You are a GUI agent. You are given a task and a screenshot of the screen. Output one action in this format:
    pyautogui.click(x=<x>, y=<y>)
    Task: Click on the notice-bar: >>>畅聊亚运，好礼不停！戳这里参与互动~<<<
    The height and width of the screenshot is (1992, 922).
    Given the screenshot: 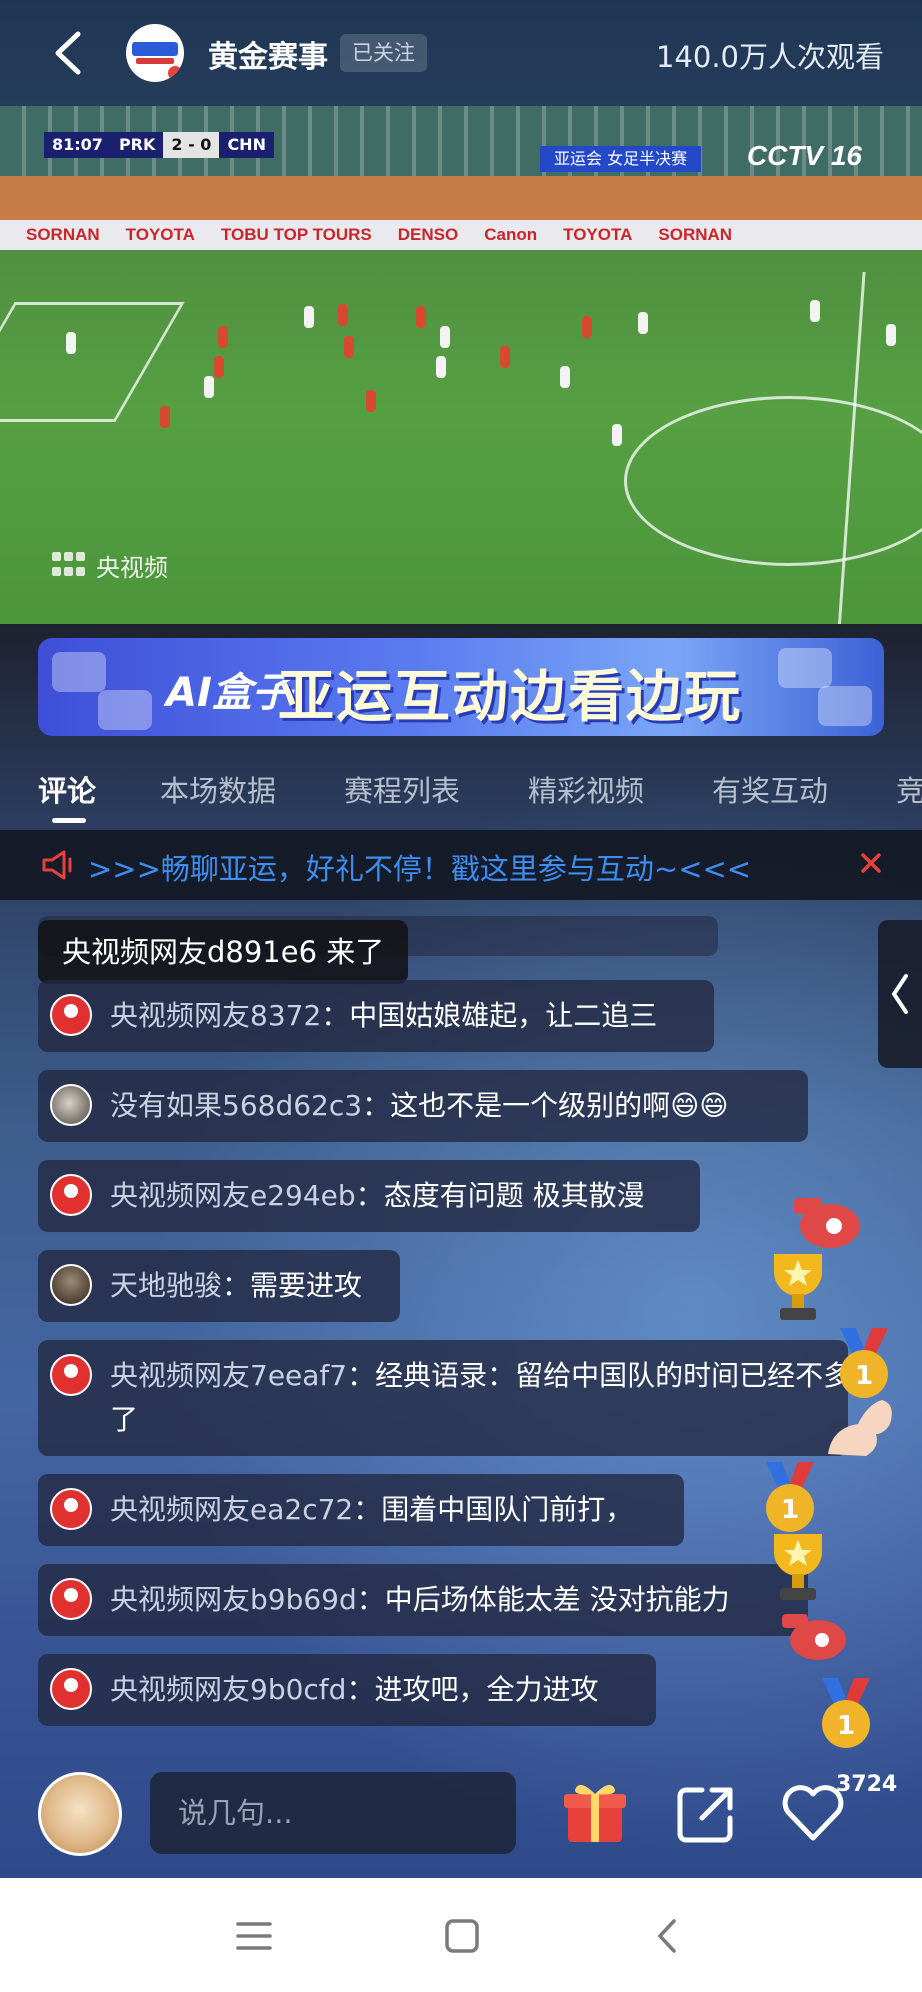 What is the action you would take?
    pyautogui.click(x=461, y=865)
    